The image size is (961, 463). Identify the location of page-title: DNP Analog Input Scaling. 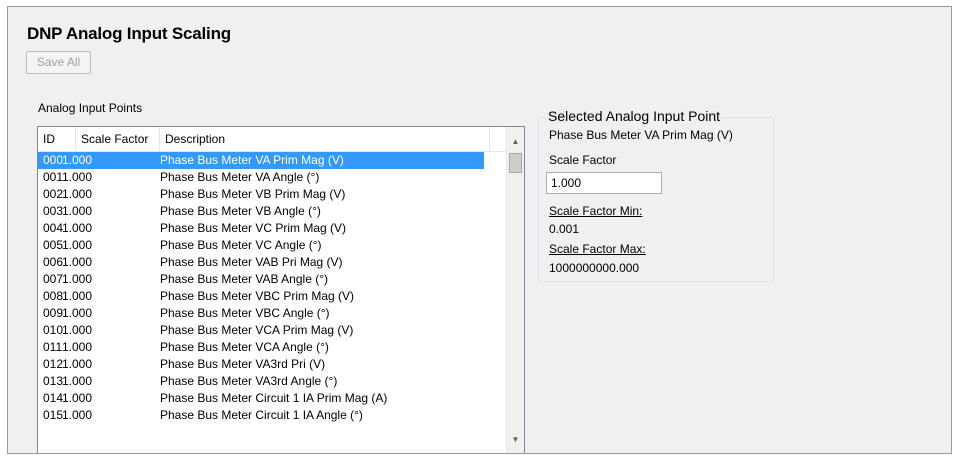
(129, 33).